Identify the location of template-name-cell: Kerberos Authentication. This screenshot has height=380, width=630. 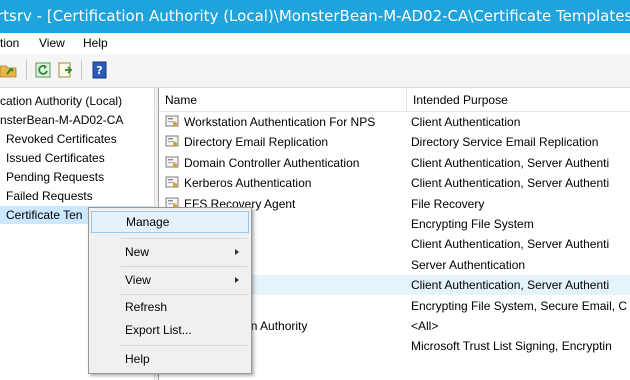
(287, 183).